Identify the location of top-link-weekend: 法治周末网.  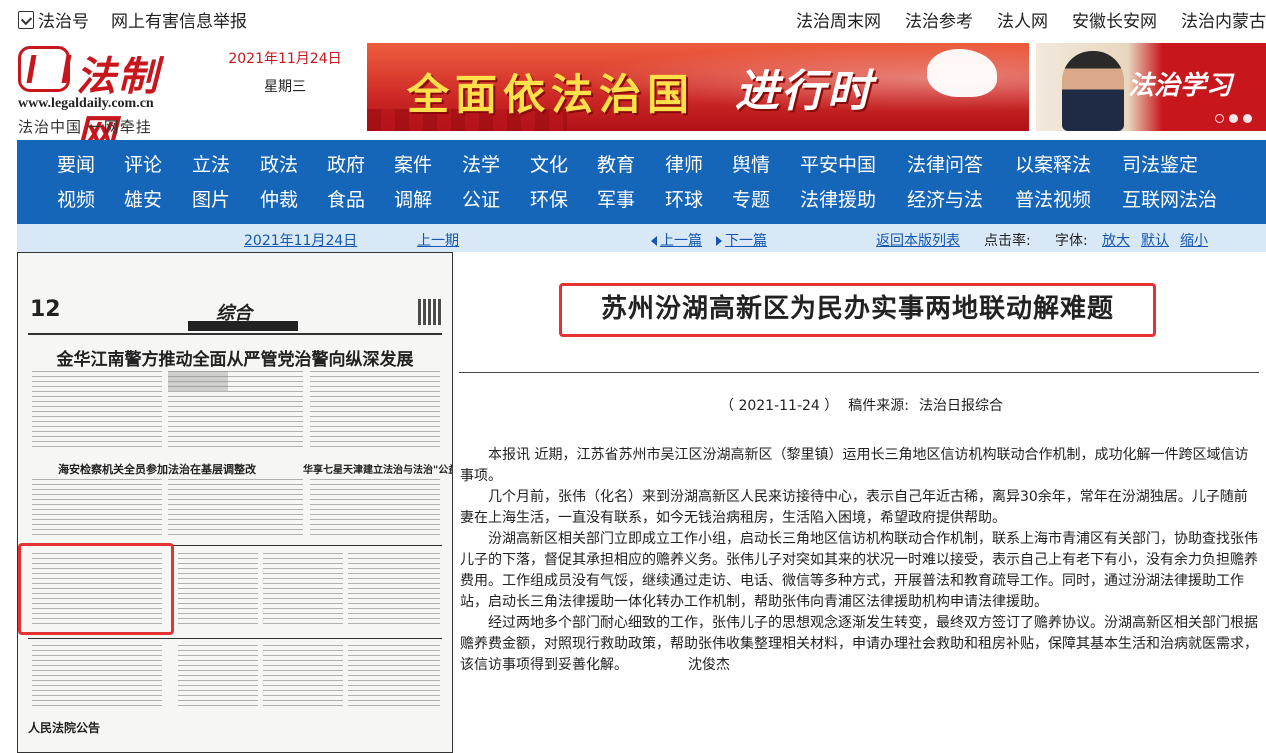
(838, 19).